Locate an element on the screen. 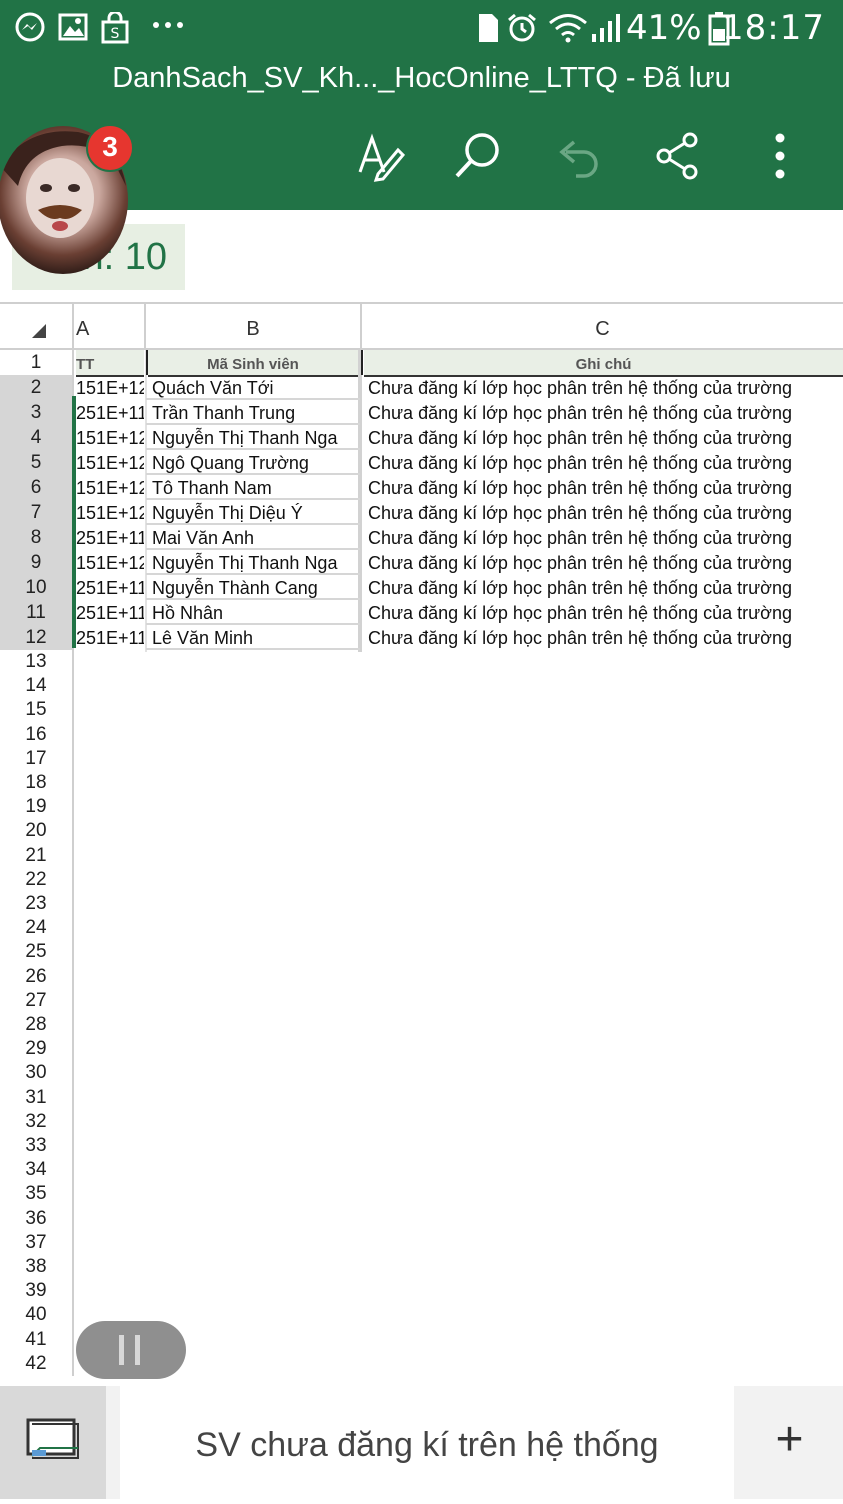 The height and width of the screenshot is (1504, 843). column-header-b: B is located at coordinates (254, 326).